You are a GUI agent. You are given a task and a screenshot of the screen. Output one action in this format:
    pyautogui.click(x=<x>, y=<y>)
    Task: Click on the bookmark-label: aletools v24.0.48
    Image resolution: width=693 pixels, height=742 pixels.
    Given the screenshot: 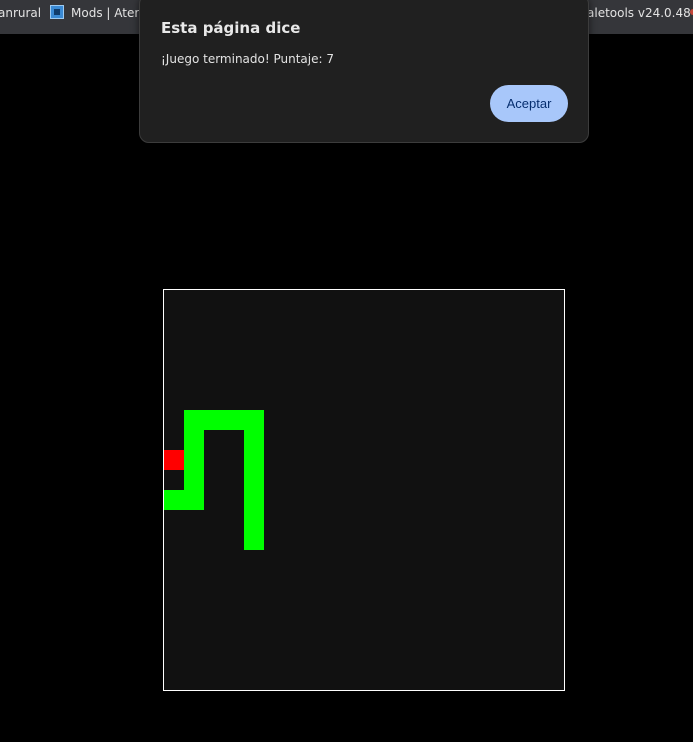 What is the action you would take?
    pyautogui.click(x=639, y=13)
    